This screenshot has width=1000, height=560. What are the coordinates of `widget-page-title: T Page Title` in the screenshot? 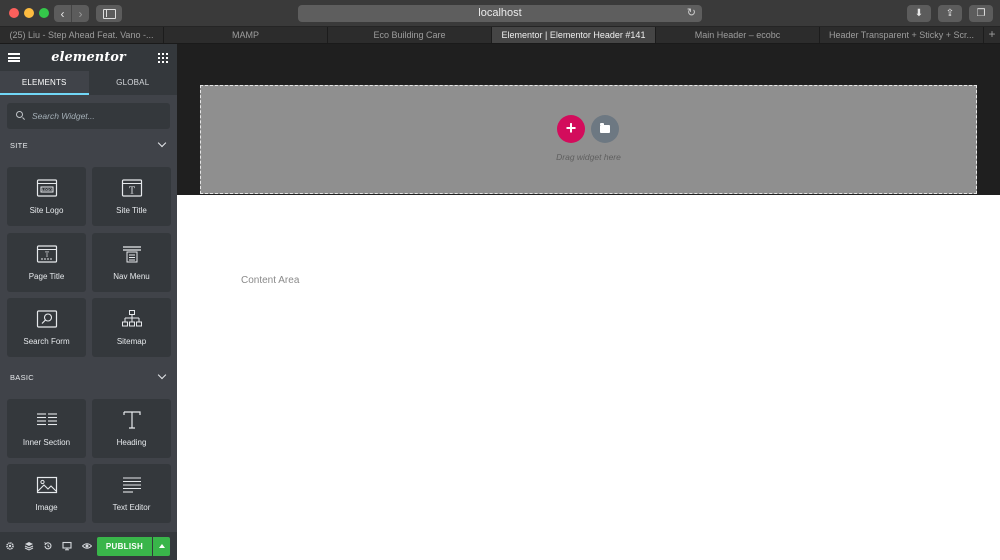 It's located at (46, 262).